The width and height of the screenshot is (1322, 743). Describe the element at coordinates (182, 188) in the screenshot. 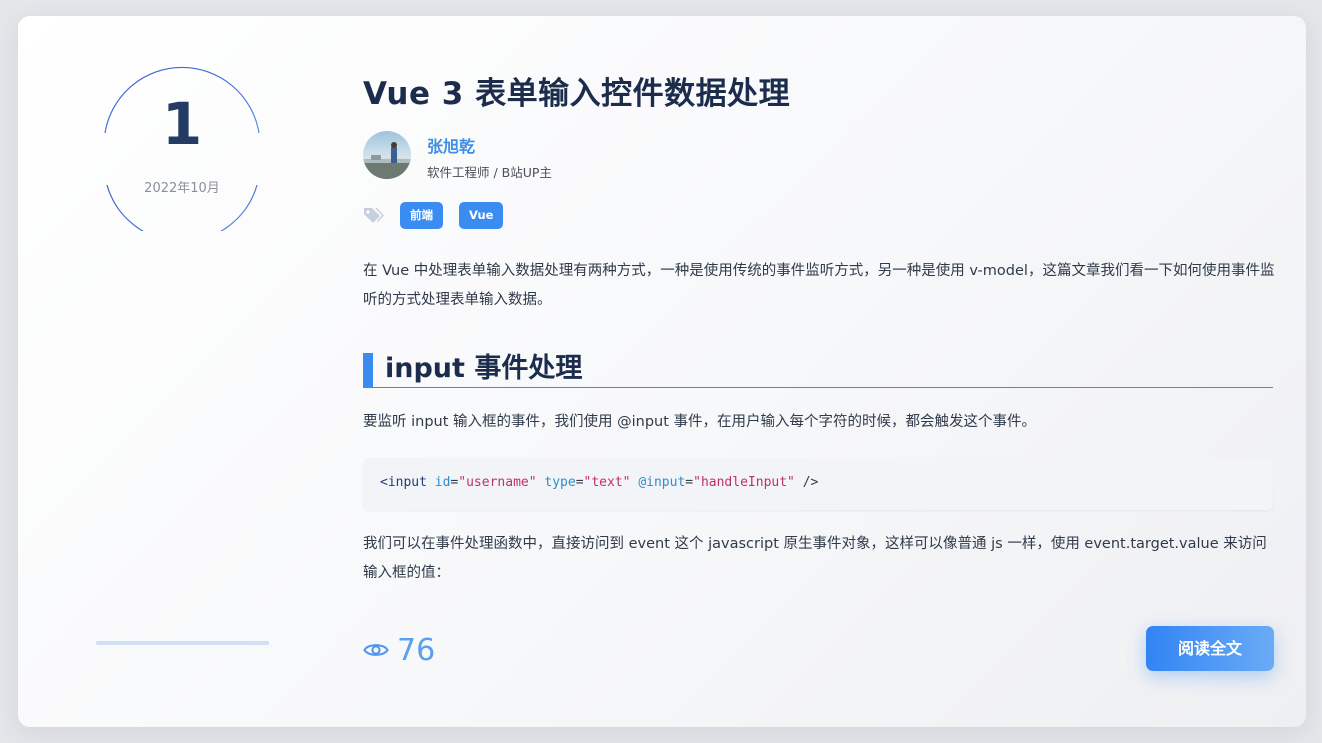

I see `date-month: 2022年10月` at that location.